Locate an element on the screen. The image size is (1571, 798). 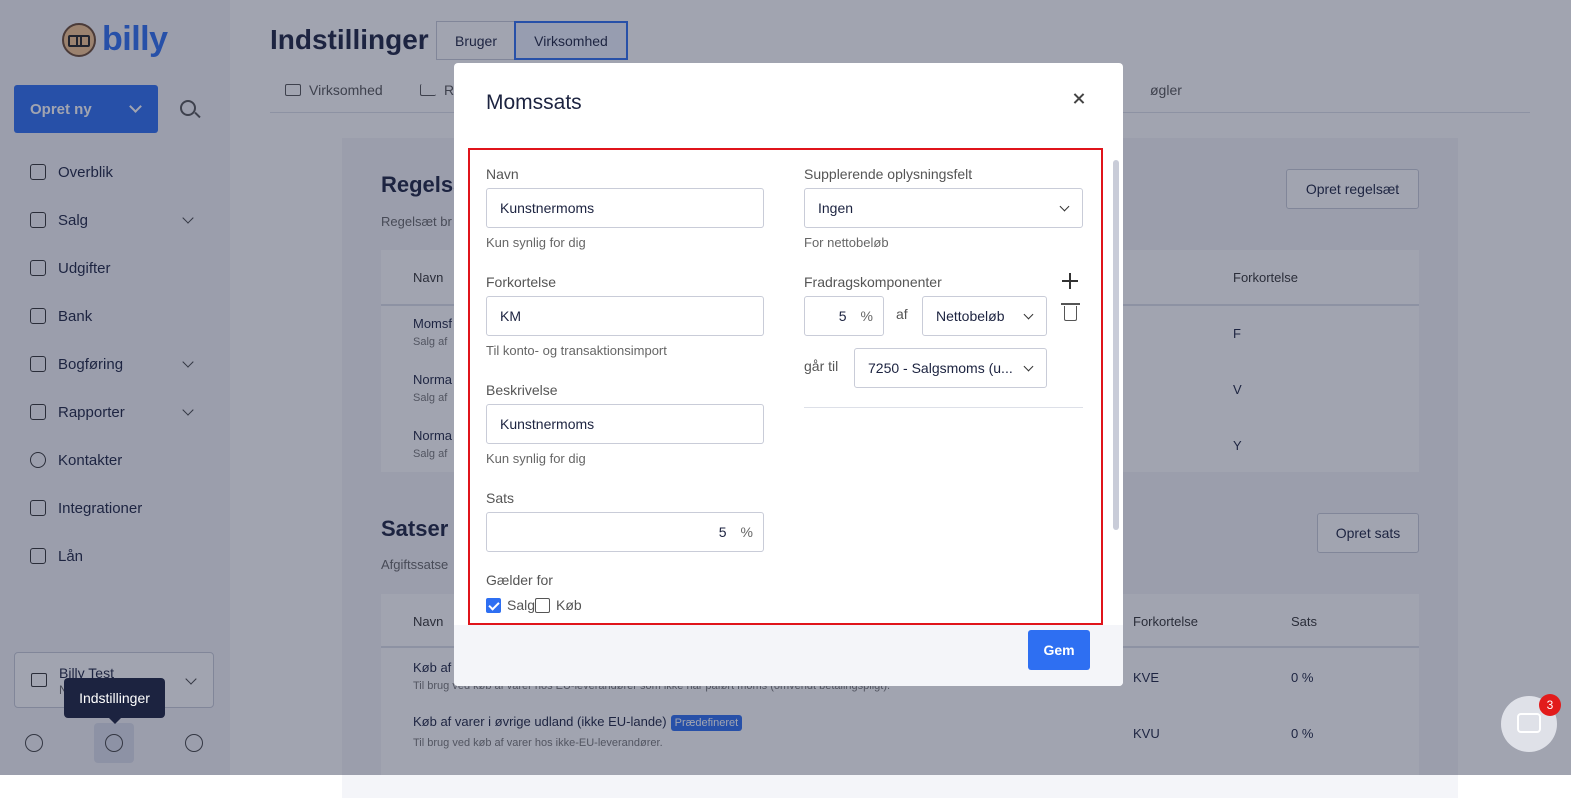
purchase-checkbox: Køb is located at coordinates (558, 605).